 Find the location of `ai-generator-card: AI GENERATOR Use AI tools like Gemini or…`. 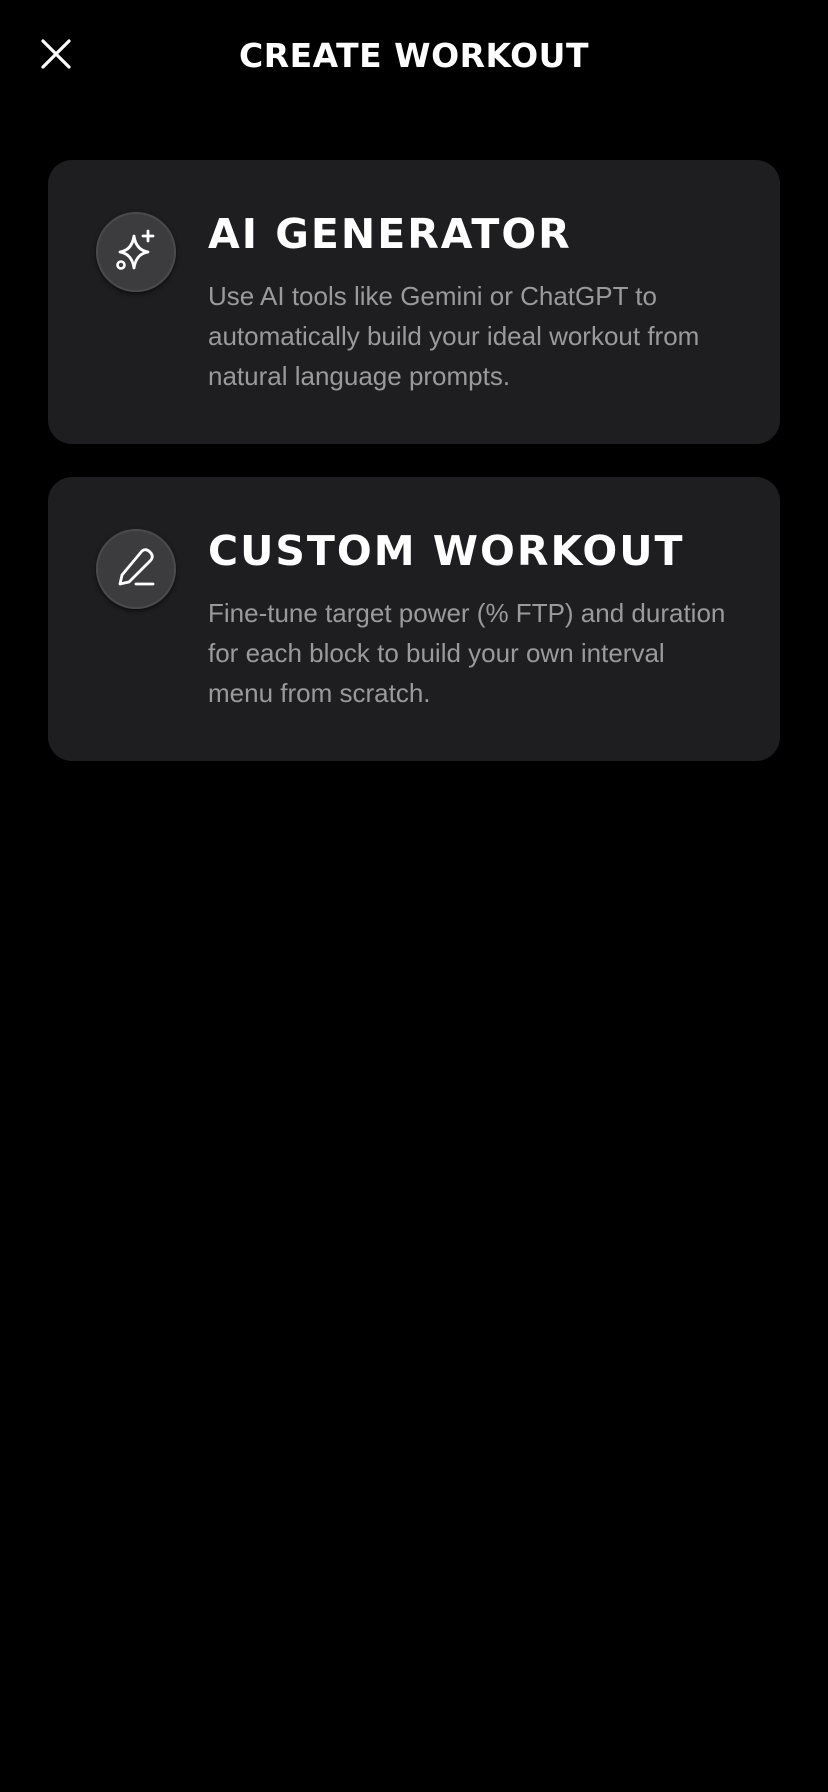

ai-generator-card: AI GENERATOR Use AI tools like Gemini or… is located at coordinates (414, 302).